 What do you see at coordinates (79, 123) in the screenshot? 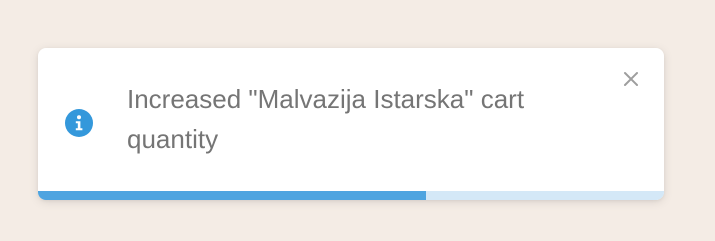
I see `info-icon` at bounding box center [79, 123].